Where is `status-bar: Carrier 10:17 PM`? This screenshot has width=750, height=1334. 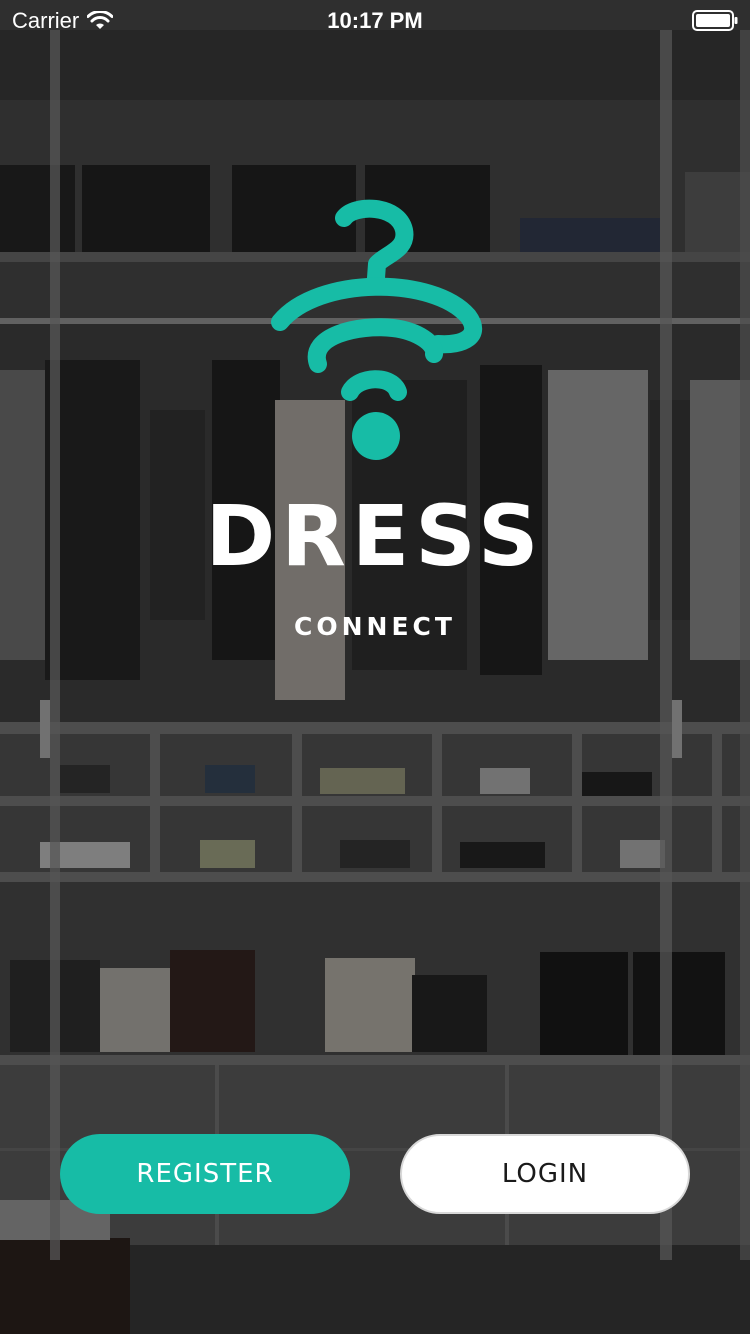
status-bar: Carrier 10:17 PM is located at coordinates (375, 20).